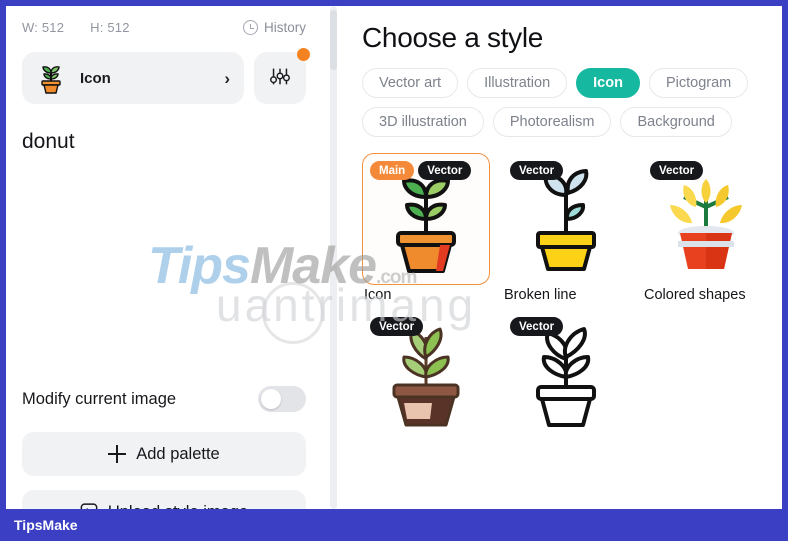  Describe the element at coordinates (284, 27) in the screenshot. I see `history-label: History` at that location.